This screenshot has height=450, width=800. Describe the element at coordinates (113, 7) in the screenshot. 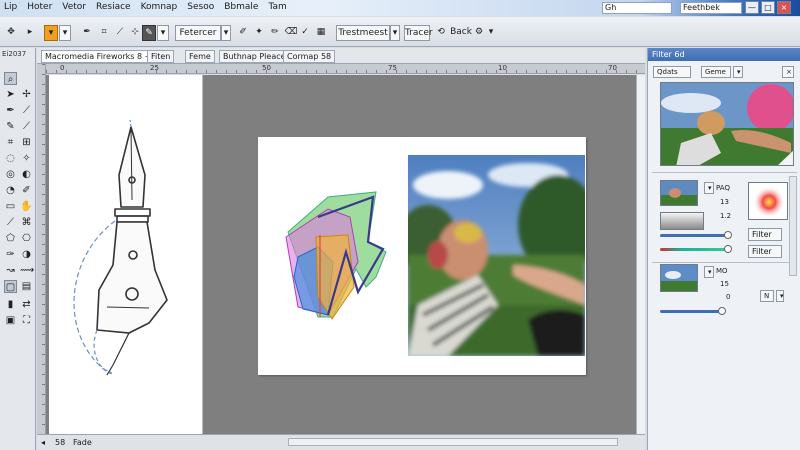

I see `menu-item-resize: Resiace` at that location.